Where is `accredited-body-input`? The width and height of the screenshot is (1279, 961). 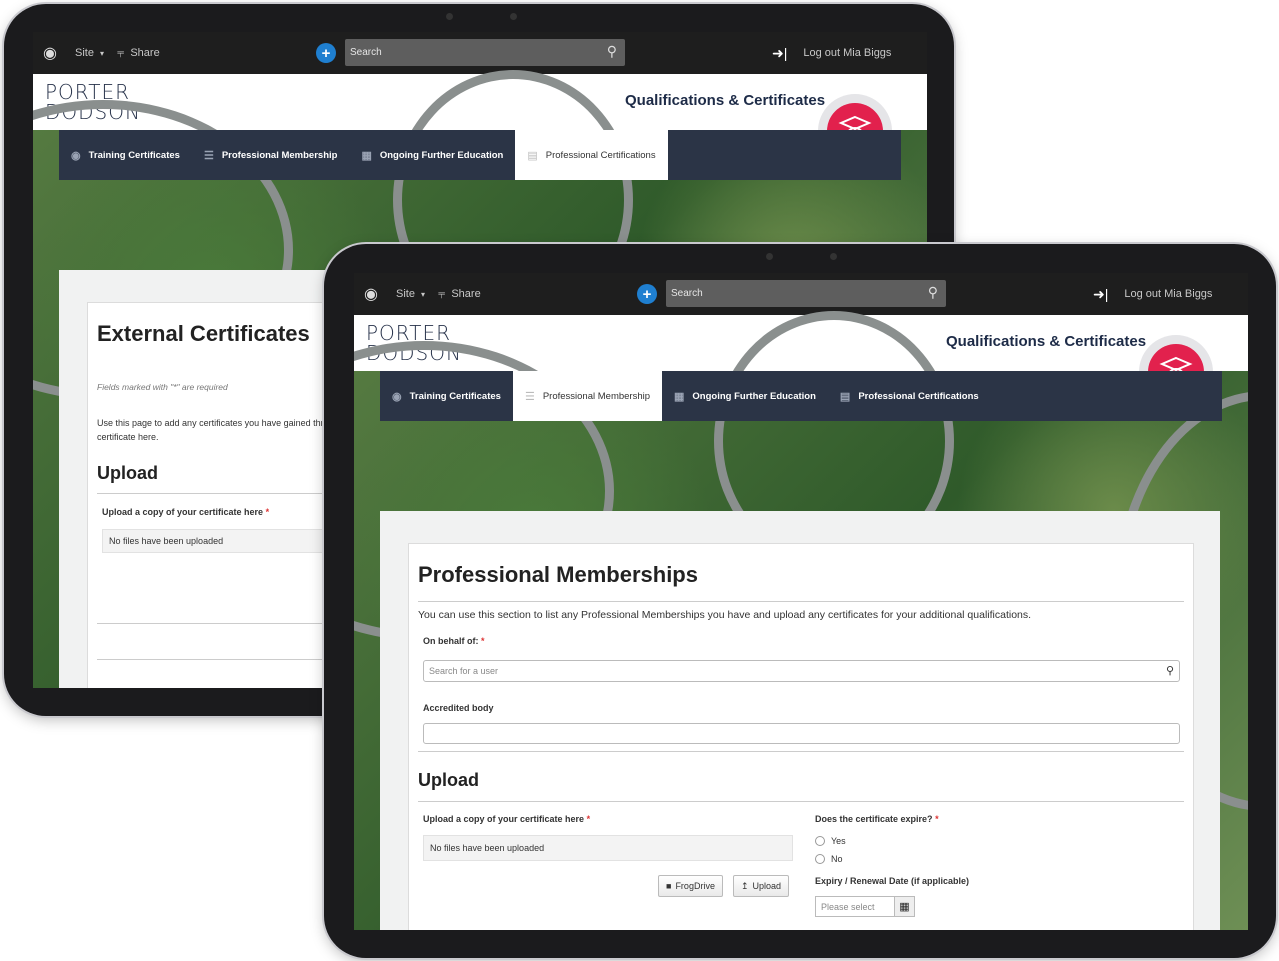 accredited-body-input is located at coordinates (801, 733).